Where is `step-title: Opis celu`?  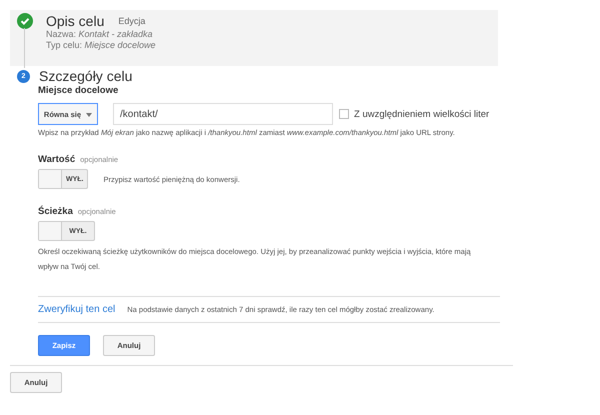
step-title: Opis celu is located at coordinates (75, 21).